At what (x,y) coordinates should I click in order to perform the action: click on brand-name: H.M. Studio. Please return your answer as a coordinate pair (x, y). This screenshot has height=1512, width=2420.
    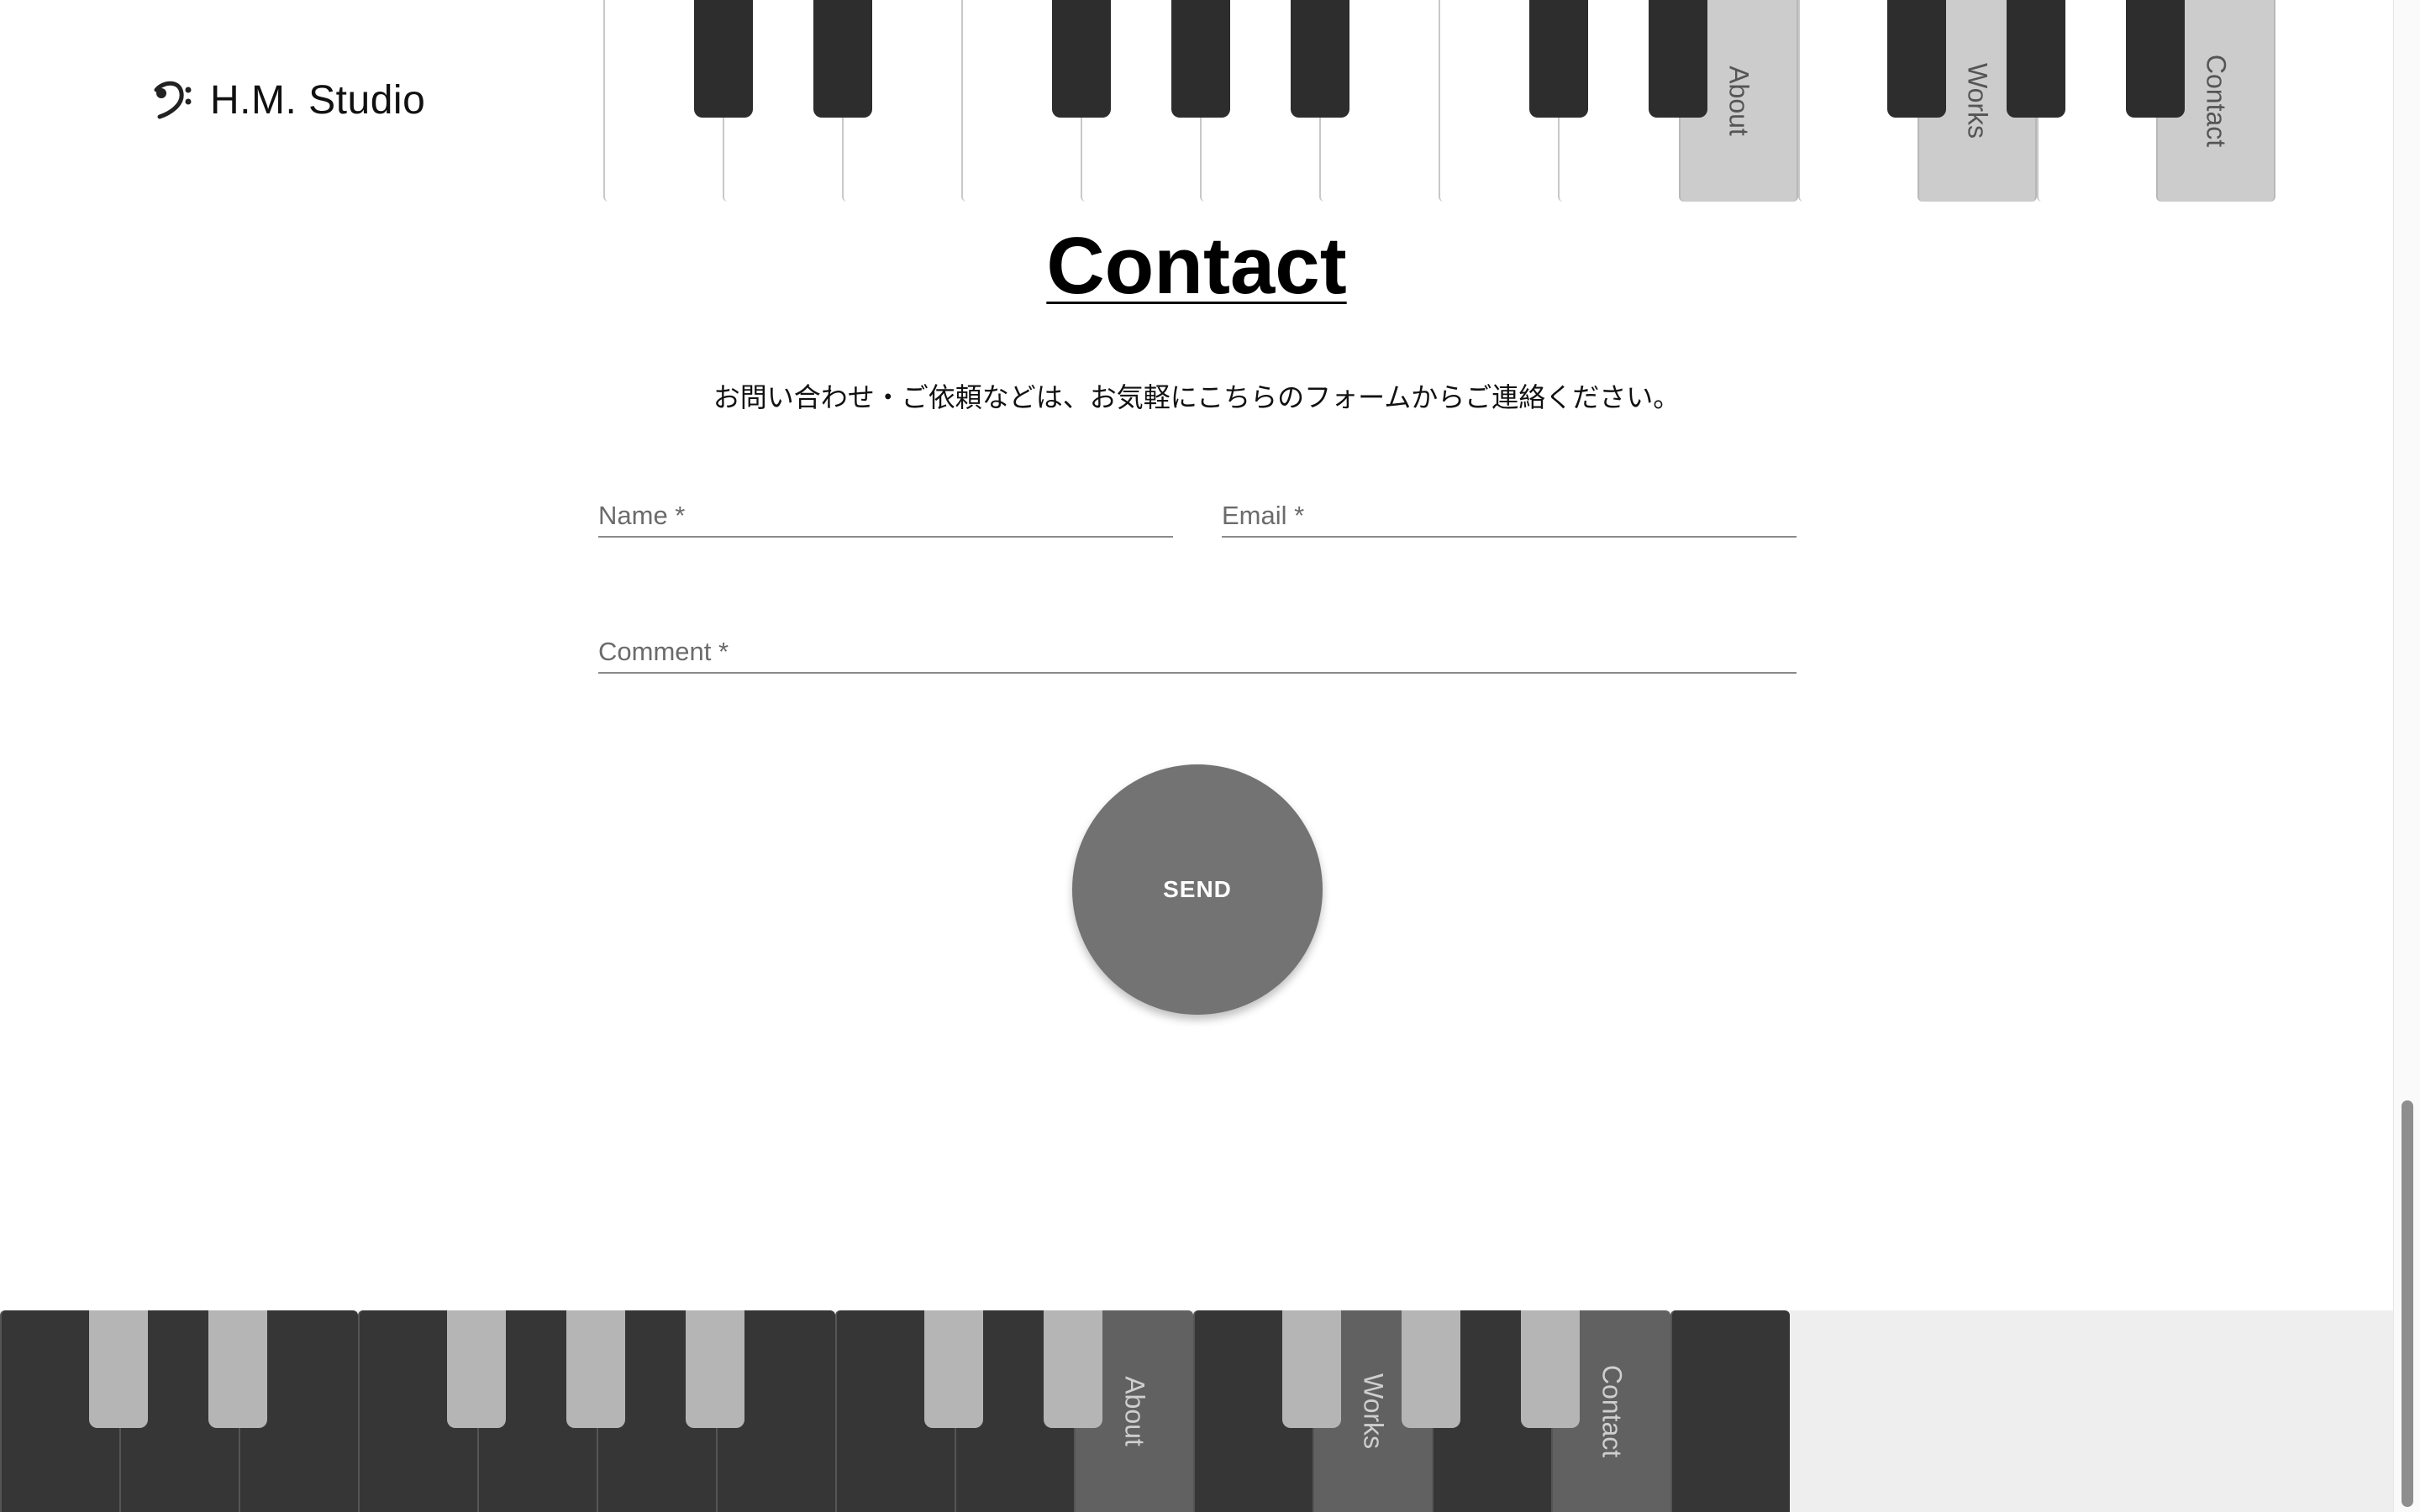
    Looking at the image, I should click on (318, 100).